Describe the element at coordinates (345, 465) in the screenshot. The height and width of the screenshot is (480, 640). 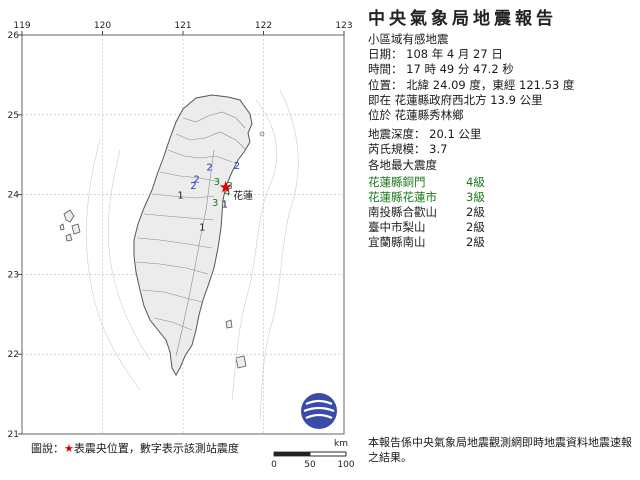
I see `scale-label-100: 100` at that location.